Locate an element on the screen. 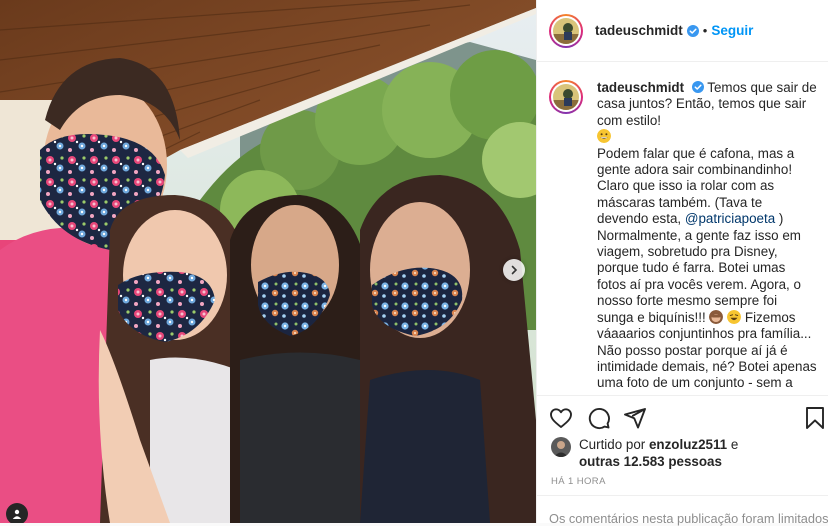 Image resolution: width=828 pixels, height=526 pixels. action-bar is located at coordinates (682, 416).